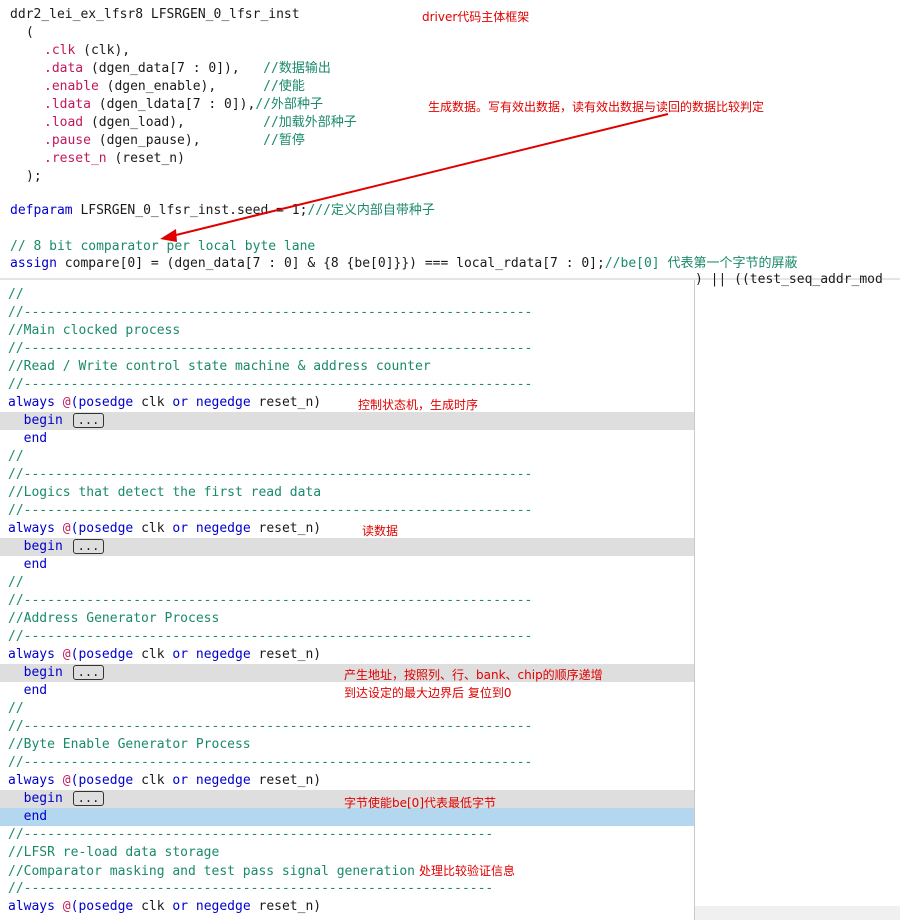  Describe the element at coordinates (168, 235) in the screenshot. I see `arrow-head` at that location.